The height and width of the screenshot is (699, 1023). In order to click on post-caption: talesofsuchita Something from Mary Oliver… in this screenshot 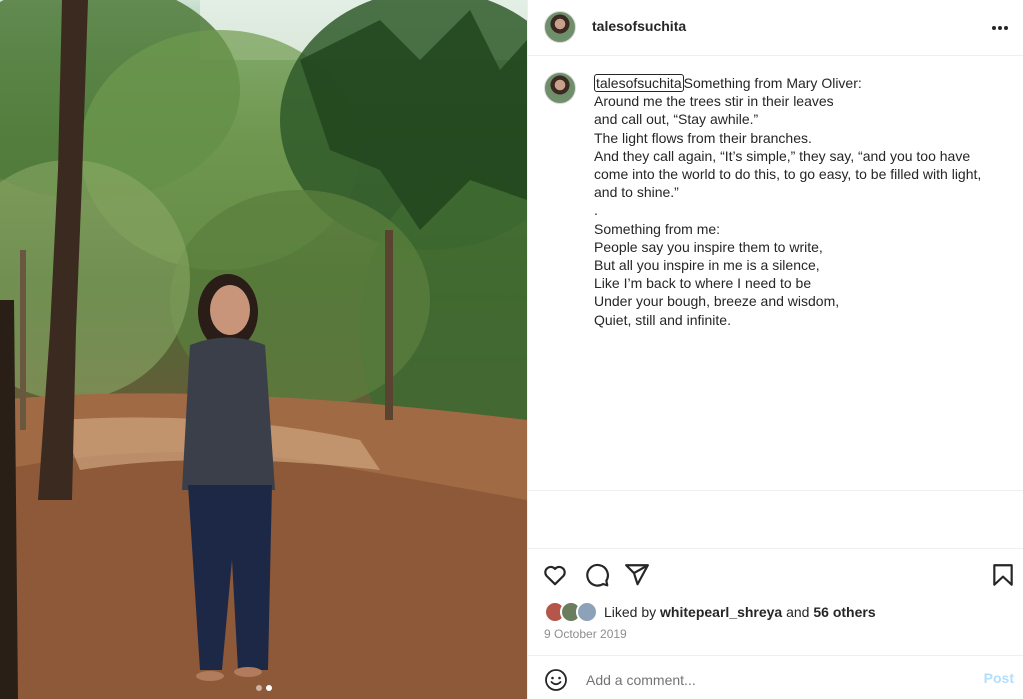, I will do `click(799, 201)`.